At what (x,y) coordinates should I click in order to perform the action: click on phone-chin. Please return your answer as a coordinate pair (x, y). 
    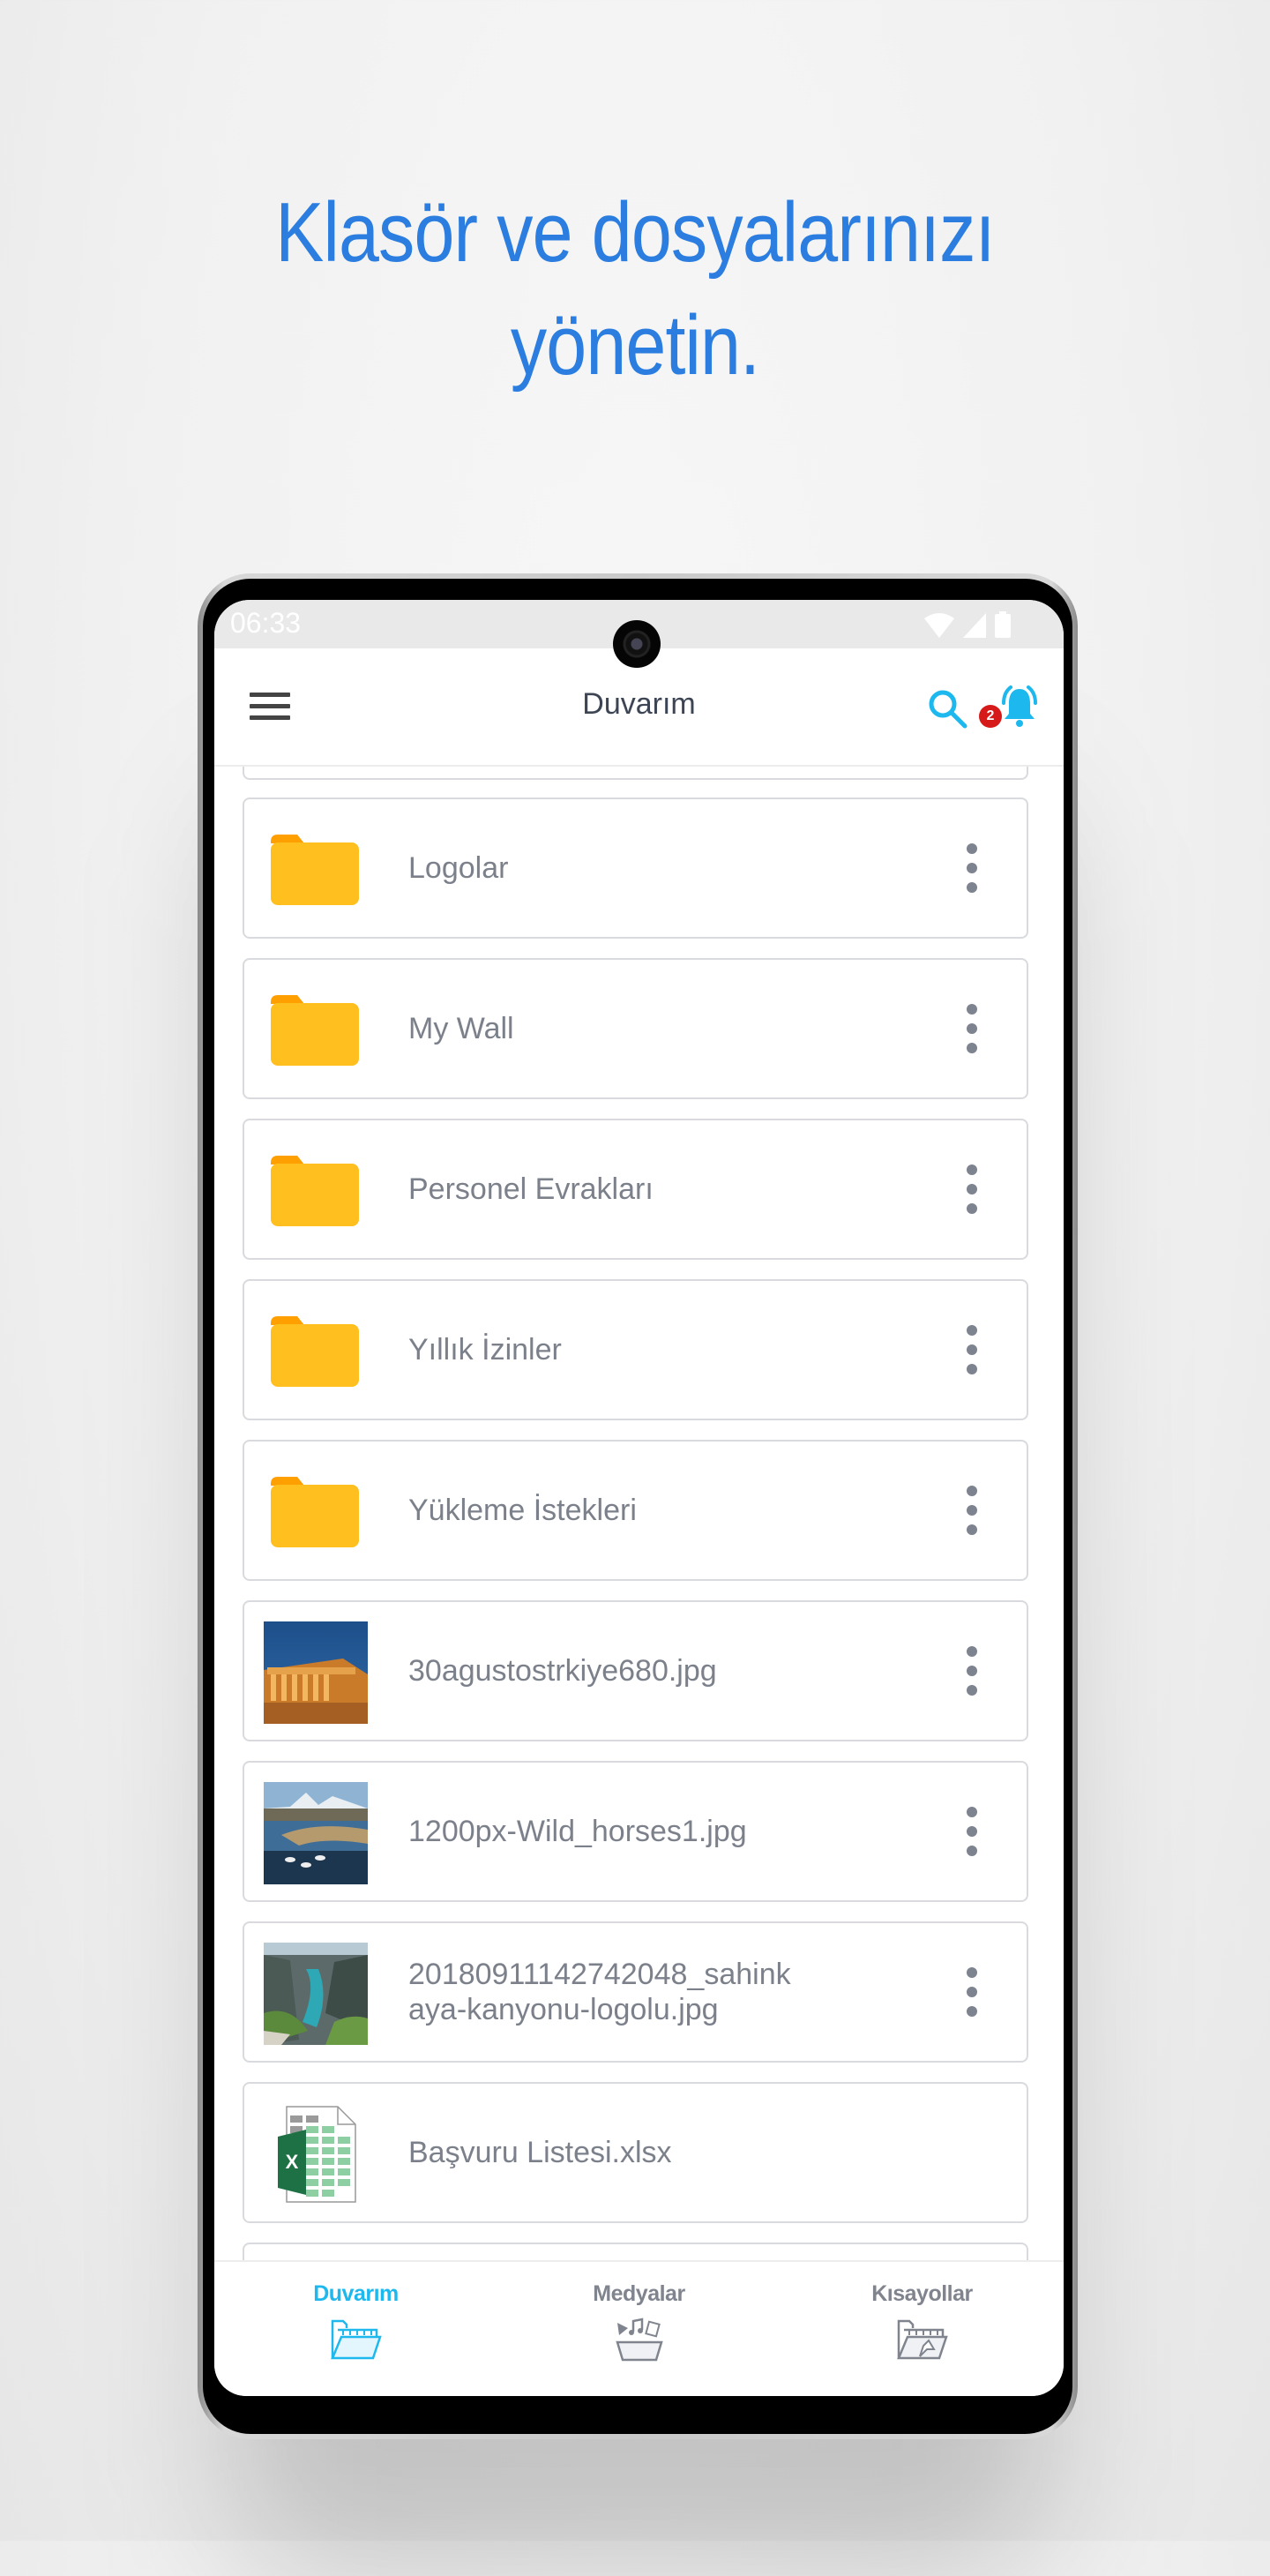
    Looking at the image, I should click on (639, 2413).